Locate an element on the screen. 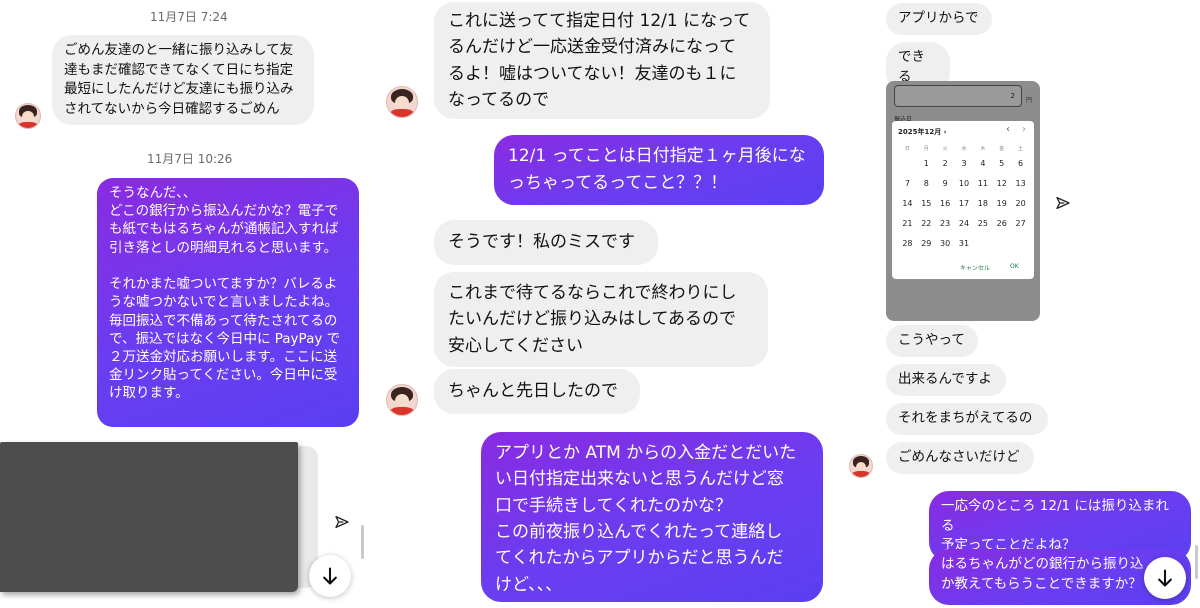 The image size is (1200, 608). calendar-day: 27 is located at coordinates (1020, 223).